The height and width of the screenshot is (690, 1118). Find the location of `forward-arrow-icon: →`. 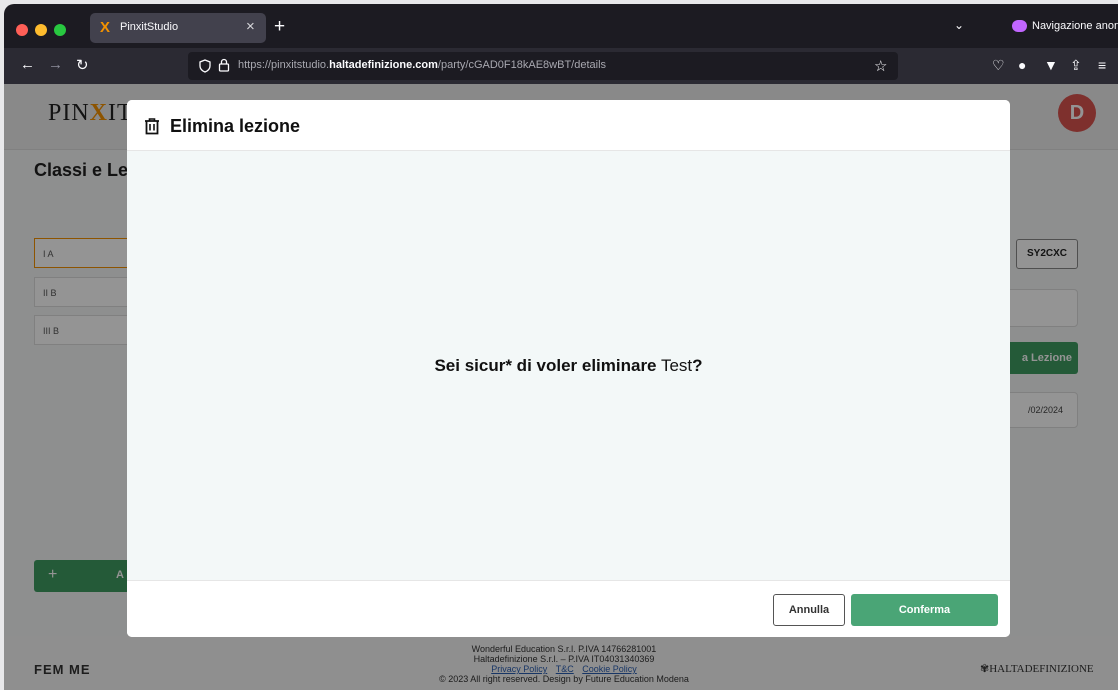

forward-arrow-icon: → is located at coordinates (55, 64).